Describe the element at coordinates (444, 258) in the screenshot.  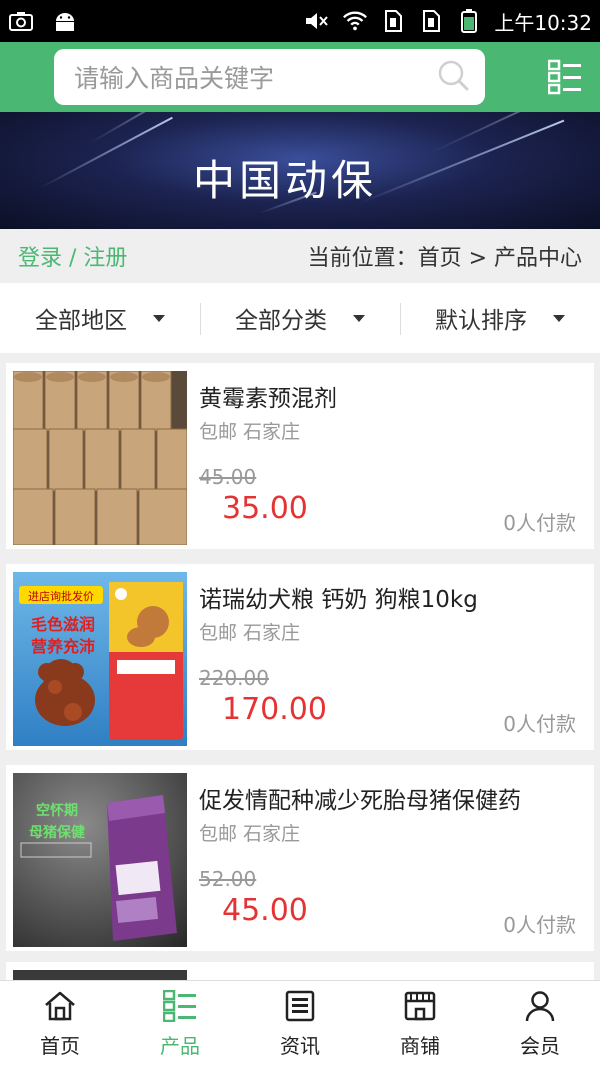
I see `current-location: 当前位置：首页 > 产品中心` at that location.